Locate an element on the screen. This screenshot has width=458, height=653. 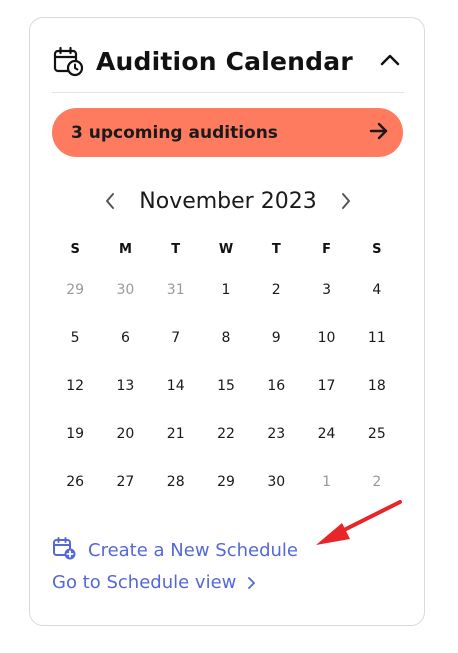
calendar-day: 28 is located at coordinates (176, 482).